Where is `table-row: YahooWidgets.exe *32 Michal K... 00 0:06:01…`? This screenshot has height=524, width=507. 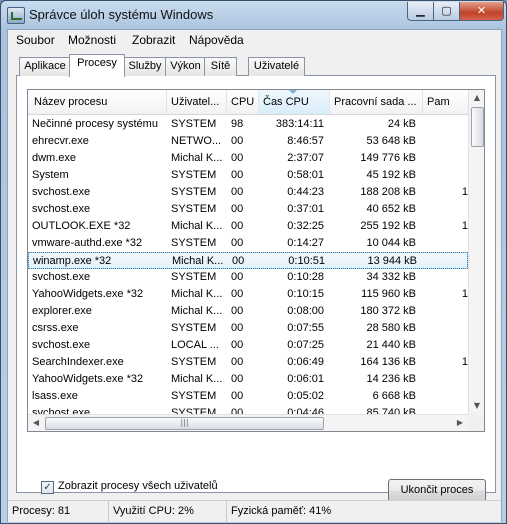
table-row: YahooWidgets.exe *32 Michal K... 00 0:06:01… is located at coordinates (248, 379).